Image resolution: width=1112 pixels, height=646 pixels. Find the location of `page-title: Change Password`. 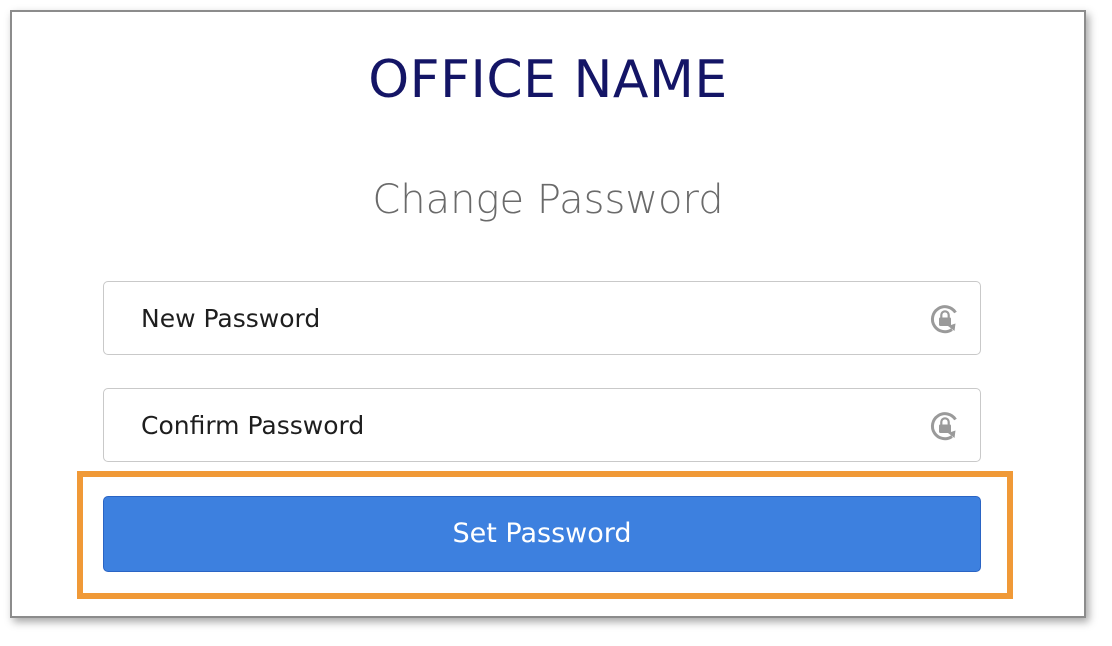

page-title: Change Password is located at coordinates (548, 200).